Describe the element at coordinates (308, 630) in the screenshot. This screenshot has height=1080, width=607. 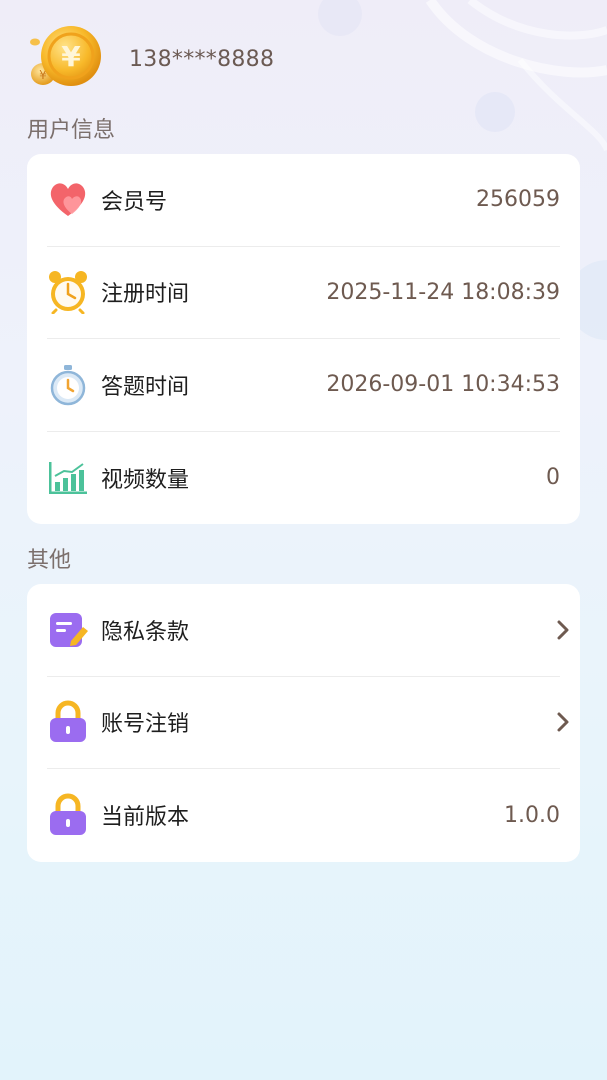
I see `row-privacy-policy: 隐私条款` at that location.